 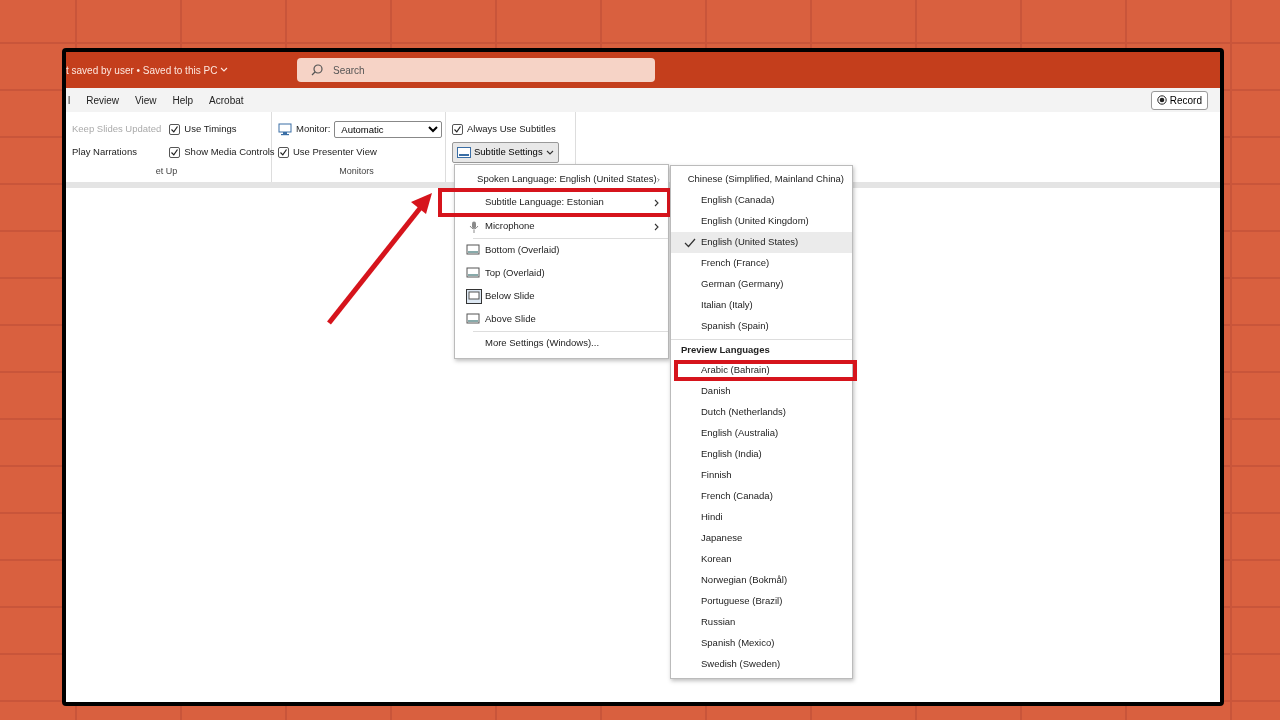 What do you see at coordinates (761, 454) in the screenshot?
I see `menu-item: English (India)` at bounding box center [761, 454].